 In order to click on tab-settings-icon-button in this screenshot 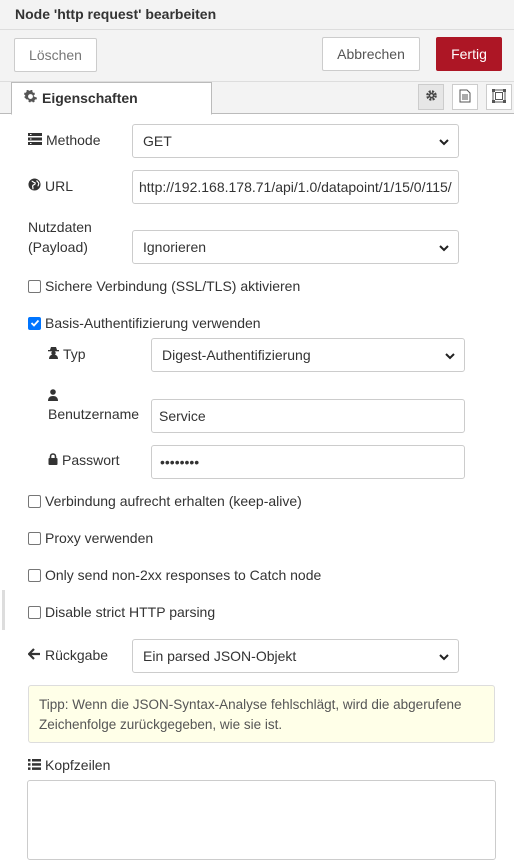, I will do `click(431, 97)`.